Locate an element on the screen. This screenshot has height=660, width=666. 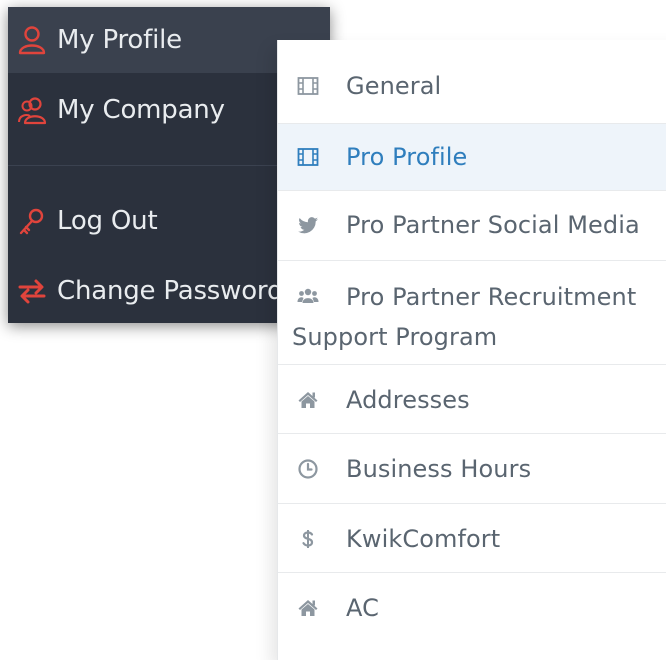
nav-item-label: Business Hours is located at coordinates (439, 469).